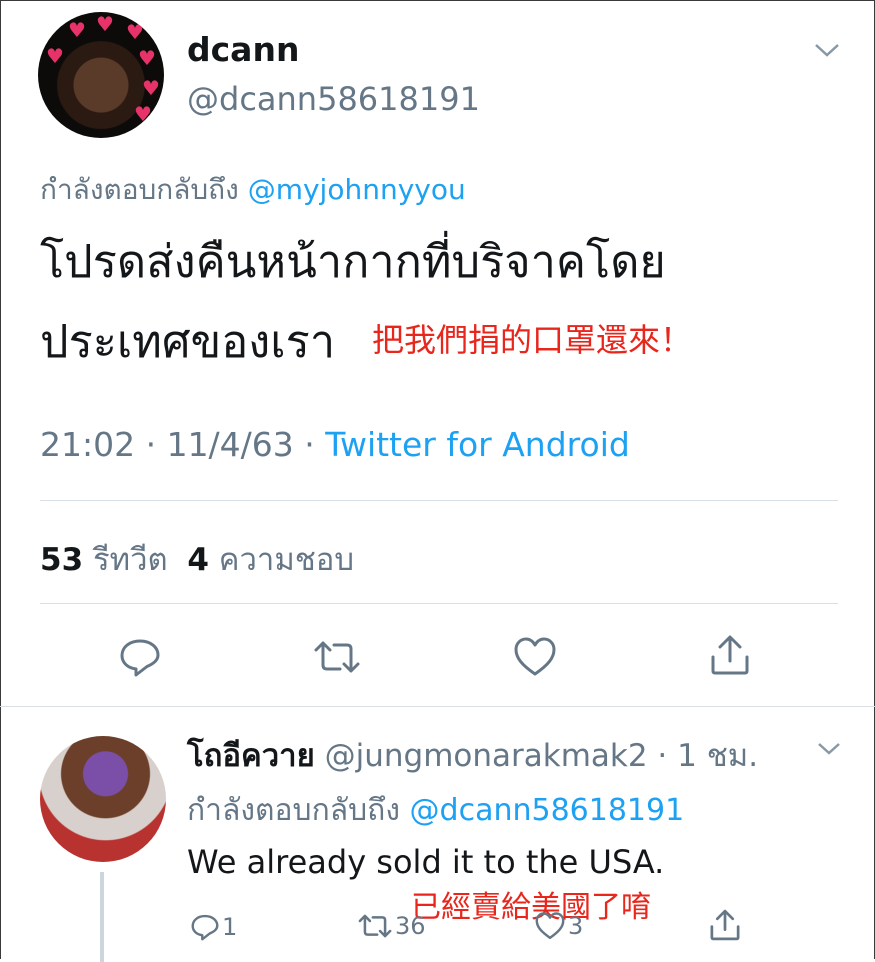 This screenshot has height=962, width=875. Describe the element at coordinates (243, 49) in the screenshot. I see `display-name: dcann` at that location.